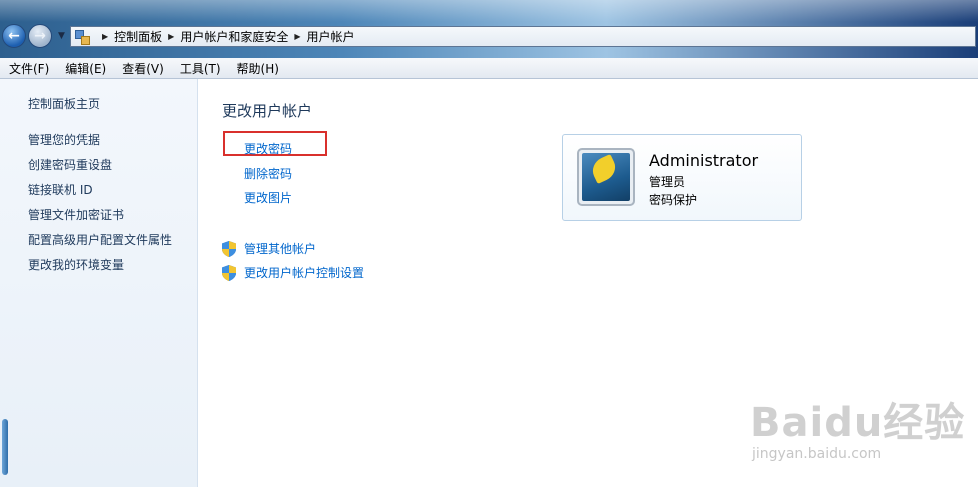 Image resolution: width=978 pixels, height=487 pixels. Describe the element at coordinates (331, 36) in the screenshot. I see `breadcrumb-user-accounts: 用户帐户` at that location.